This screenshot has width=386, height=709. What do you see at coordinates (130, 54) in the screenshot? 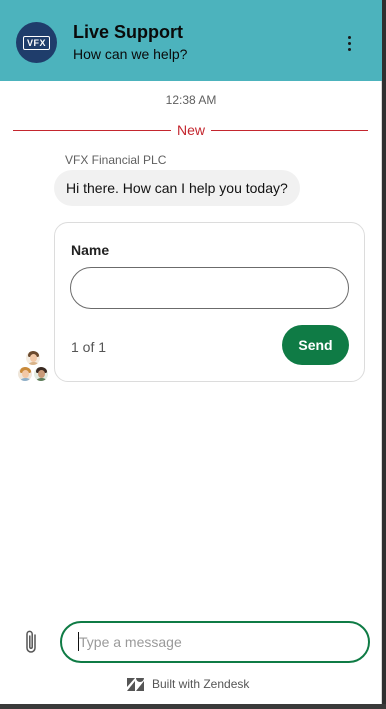
I see `header-subtitle: How can we help?` at bounding box center [130, 54].